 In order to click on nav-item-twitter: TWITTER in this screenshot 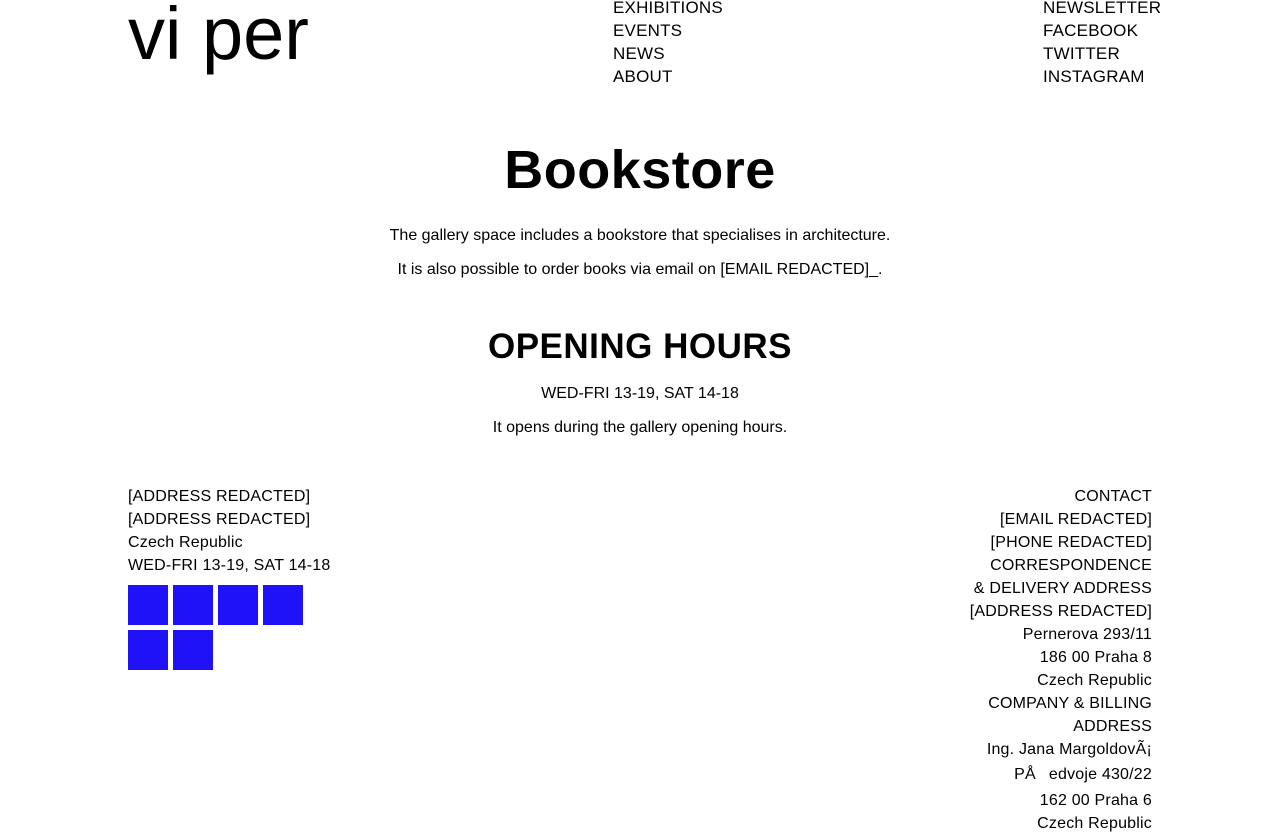, I will do `click(1102, 53)`.